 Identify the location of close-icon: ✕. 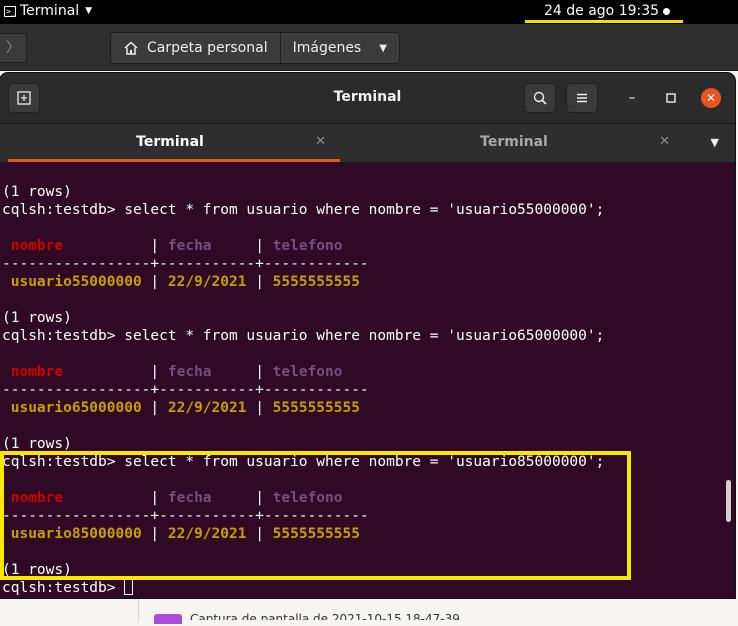
(711, 98).